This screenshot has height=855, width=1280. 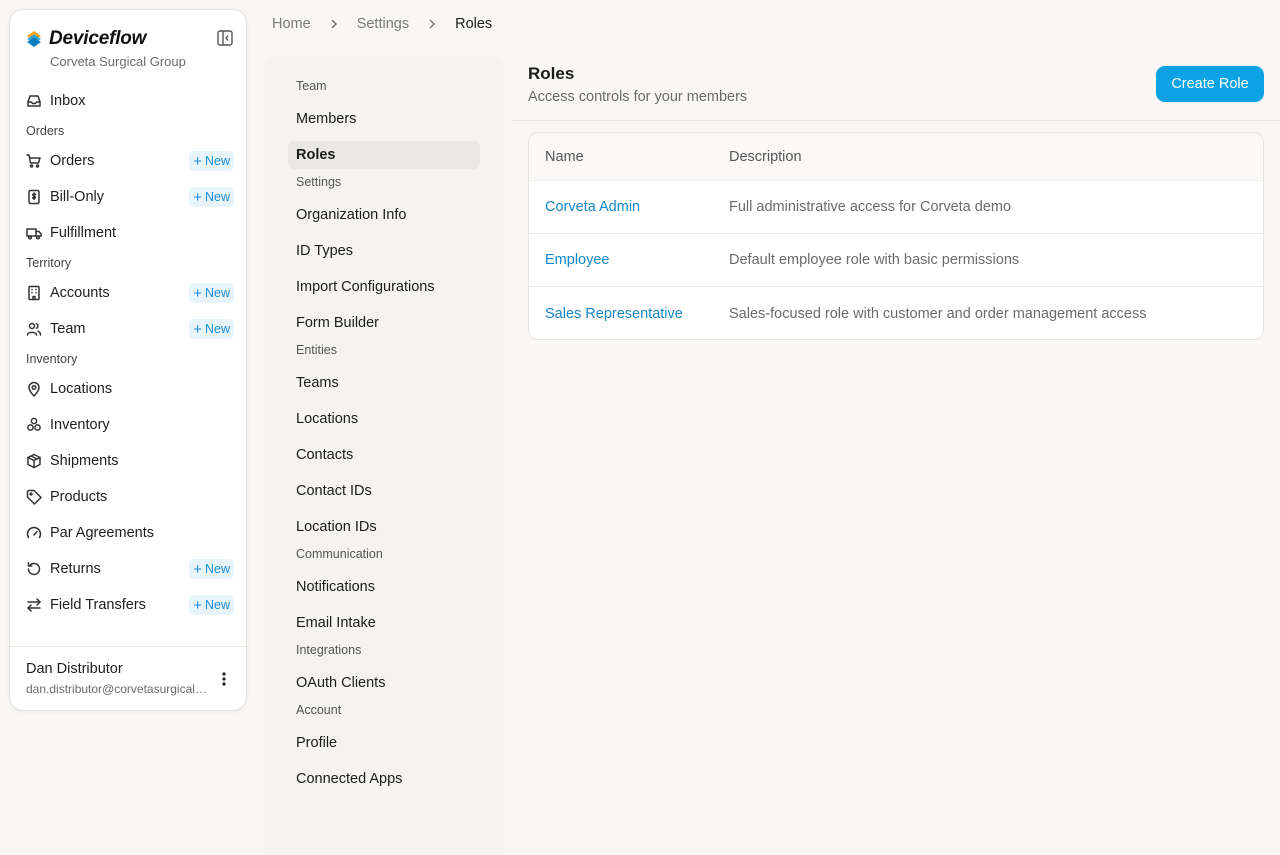 I want to click on sidebar-item-bill-only: Bill-Only + New, so click(x=128, y=197).